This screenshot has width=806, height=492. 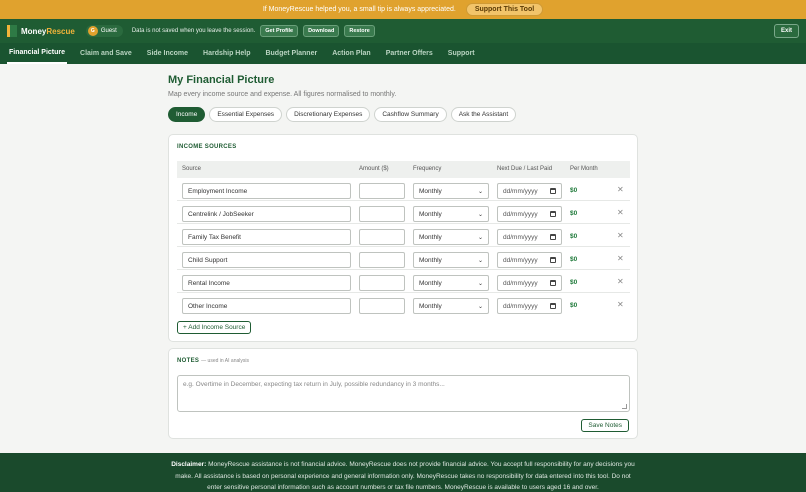 What do you see at coordinates (225, 361) in the screenshot?
I see `notes-hint: — used in AI analysis` at bounding box center [225, 361].